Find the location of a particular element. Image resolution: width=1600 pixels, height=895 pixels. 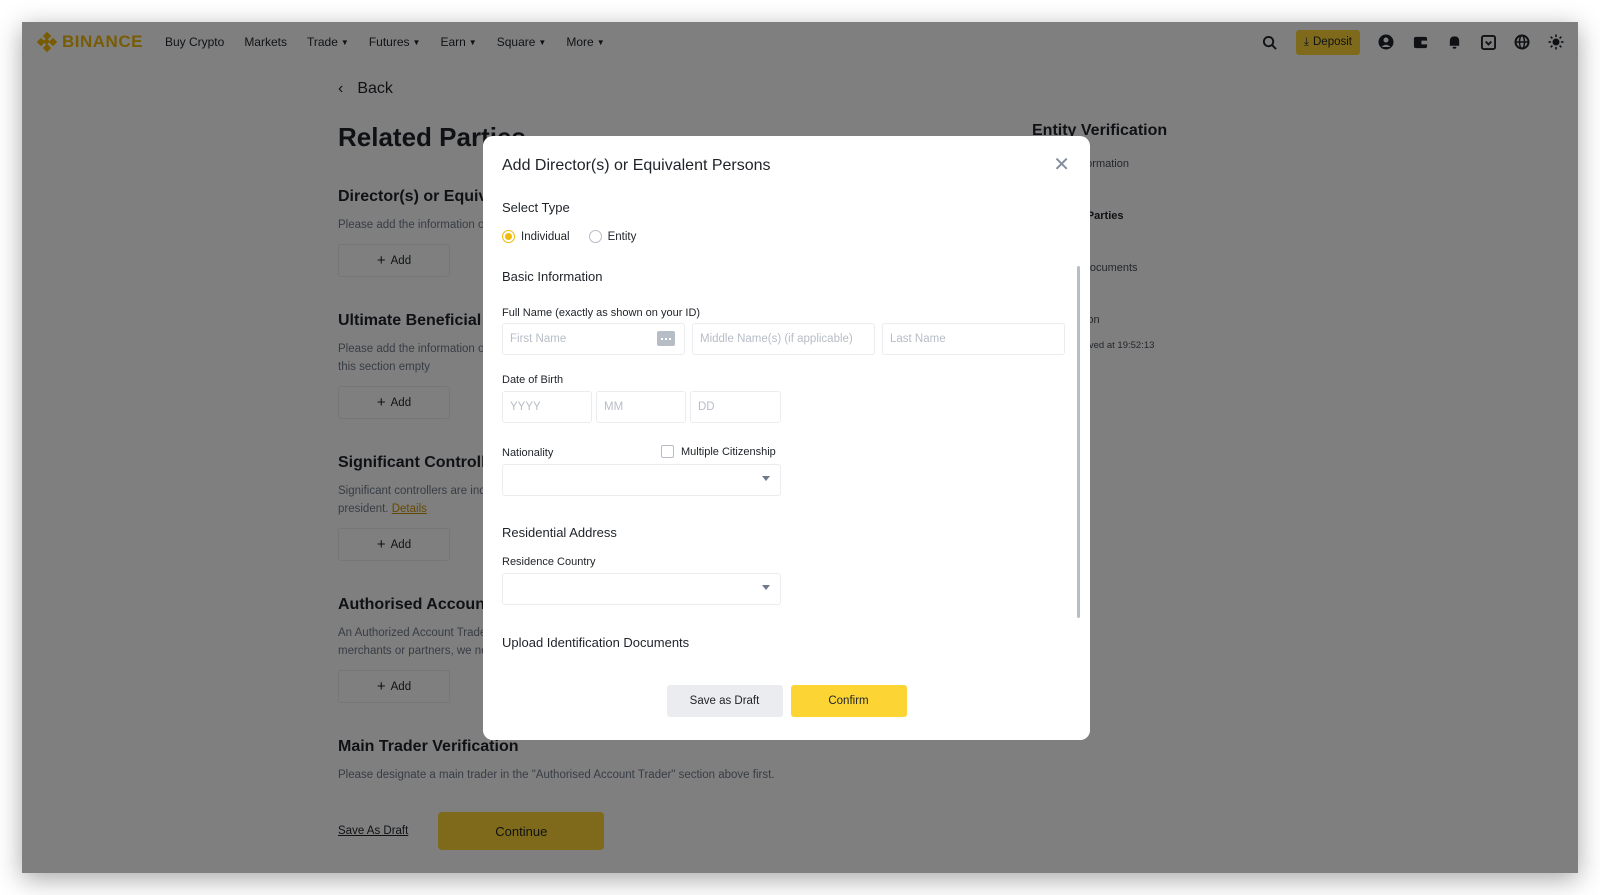

nationality-select is located at coordinates (641, 480).